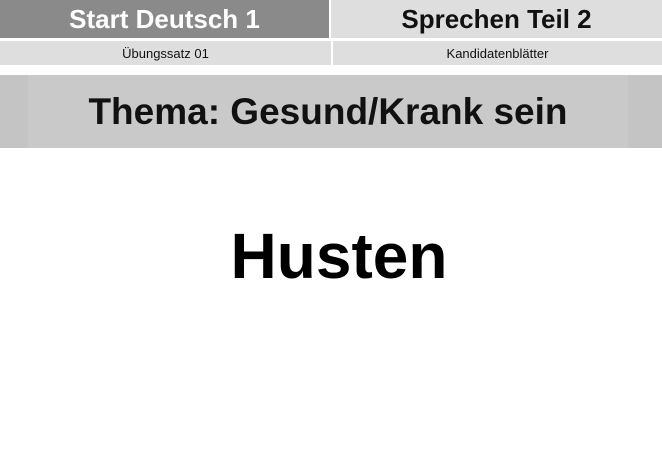 The image size is (662, 462). I want to click on topic-title: Thema: Gesund/Krank sein, so click(328, 111).